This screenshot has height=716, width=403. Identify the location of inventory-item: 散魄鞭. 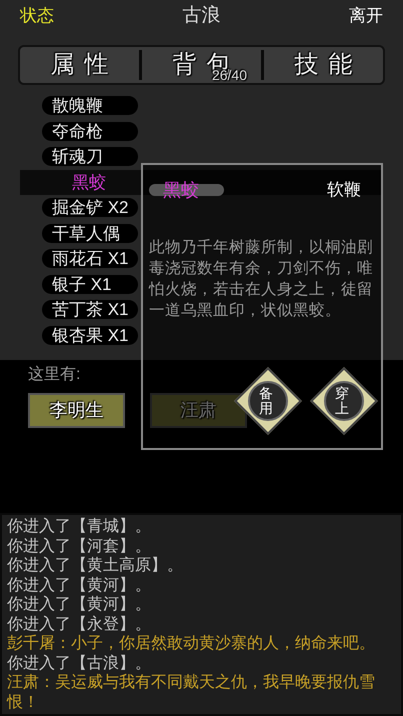
(90, 106).